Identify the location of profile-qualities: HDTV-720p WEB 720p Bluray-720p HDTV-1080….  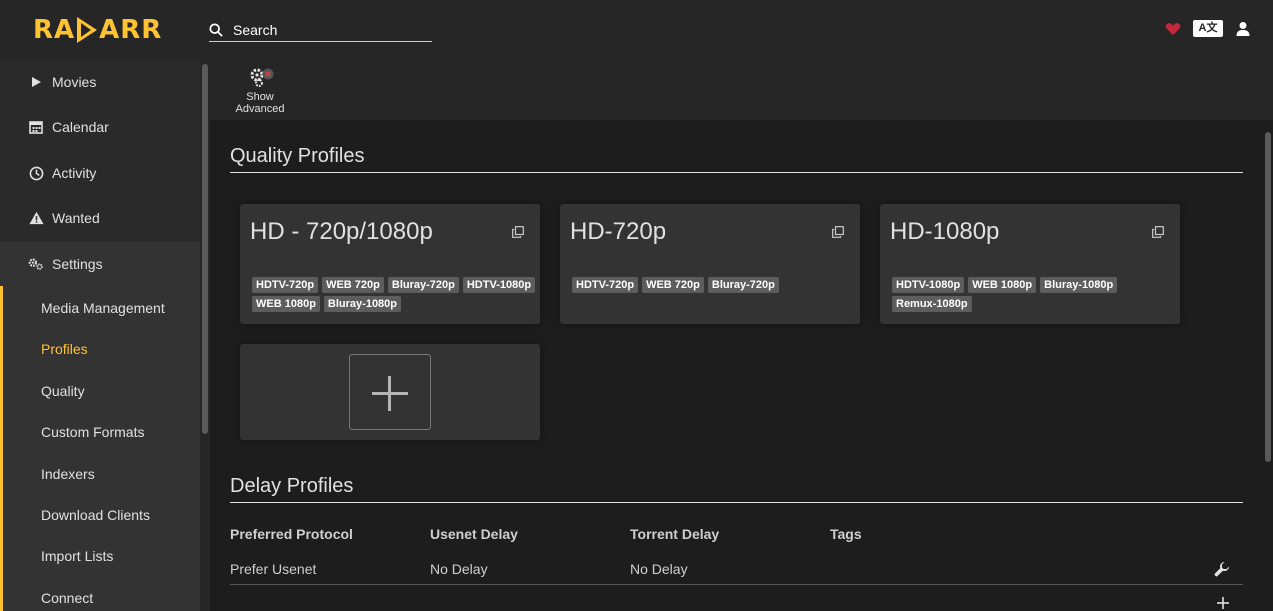
(394, 294).